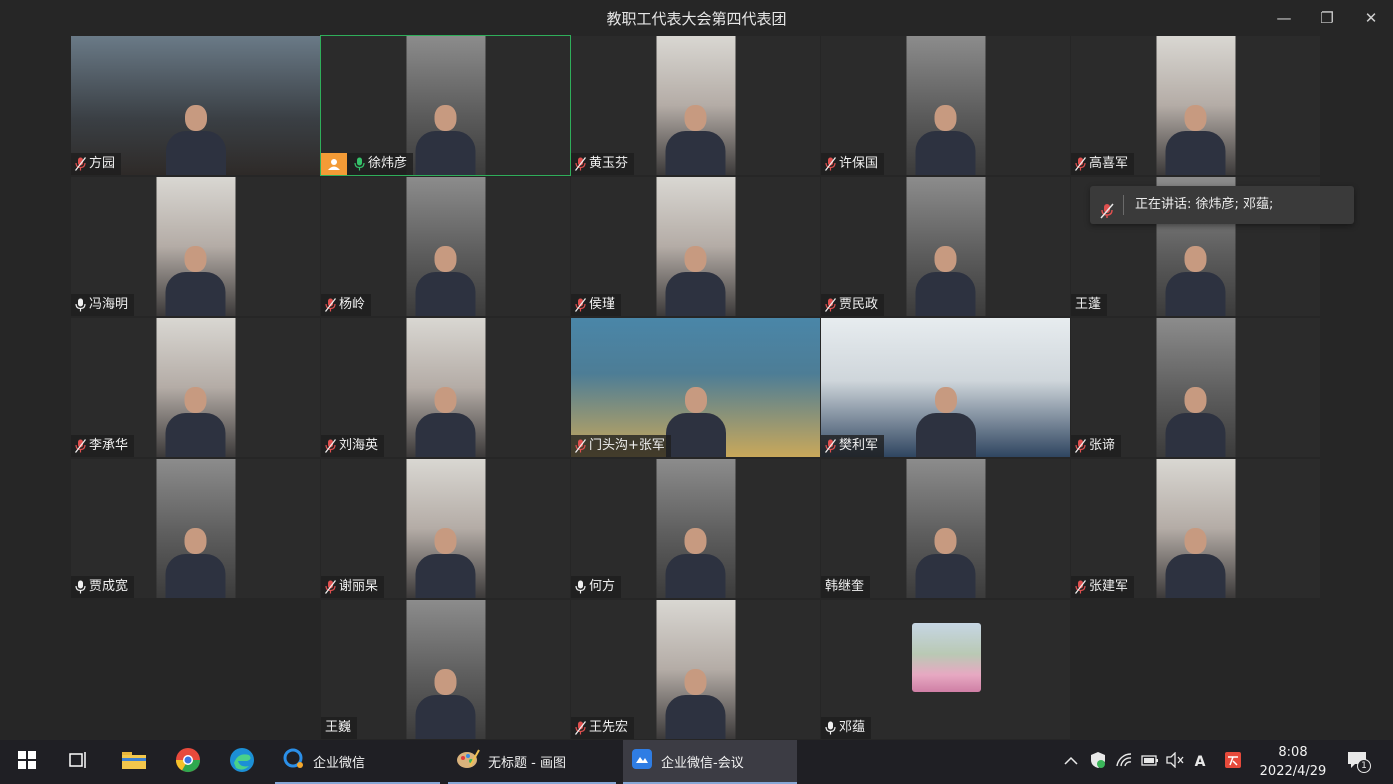  What do you see at coordinates (357, 762) in the screenshot?
I see `taskbar-app-wecom: 企业微信` at bounding box center [357, 762].